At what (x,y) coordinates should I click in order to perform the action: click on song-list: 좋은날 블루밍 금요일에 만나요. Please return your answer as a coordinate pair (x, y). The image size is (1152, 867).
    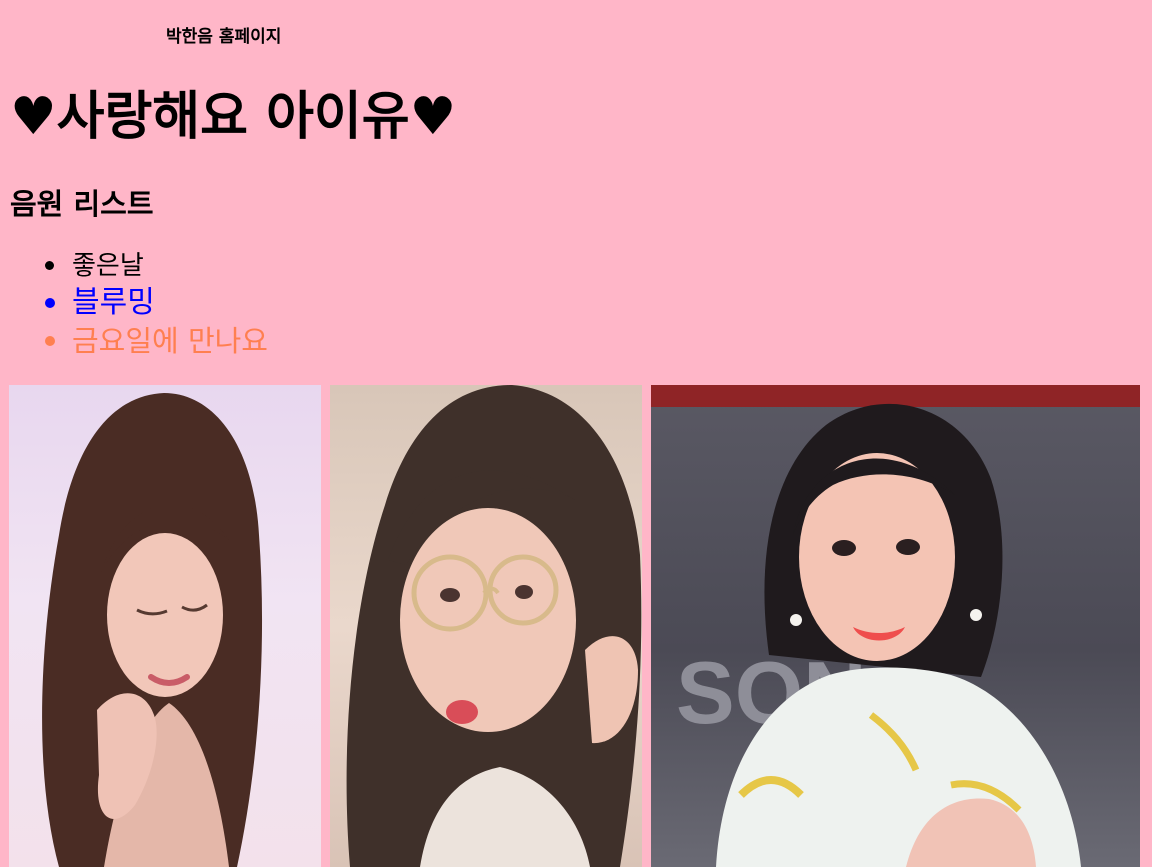
    Looking at the image, I should click on (149, 304).